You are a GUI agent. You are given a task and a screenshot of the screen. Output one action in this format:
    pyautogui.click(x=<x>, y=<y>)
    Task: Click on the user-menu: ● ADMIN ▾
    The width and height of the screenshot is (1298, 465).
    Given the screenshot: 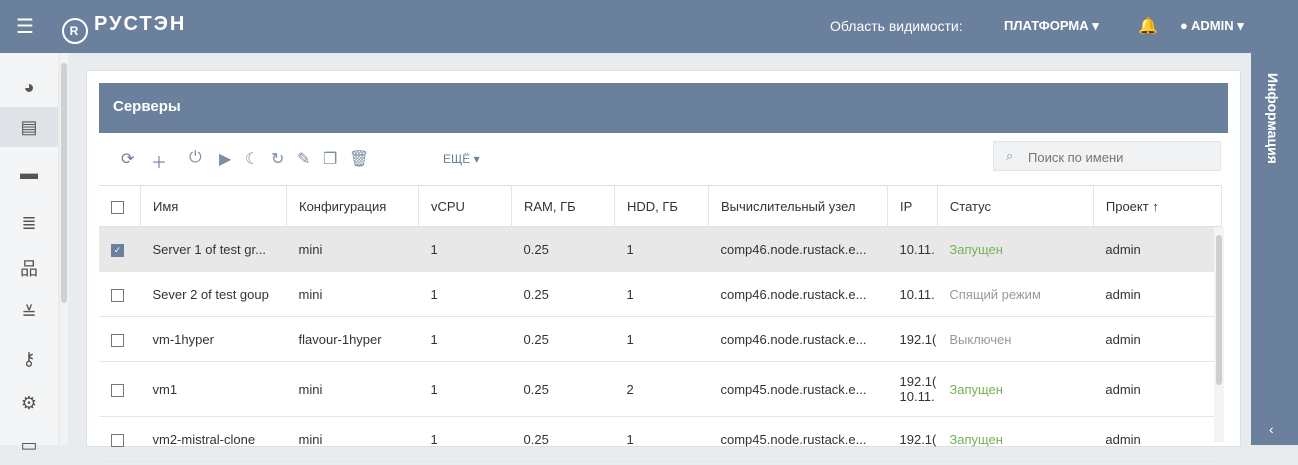 What is the action you would take?
    pyautogui.click(x=1212, y=26)
    